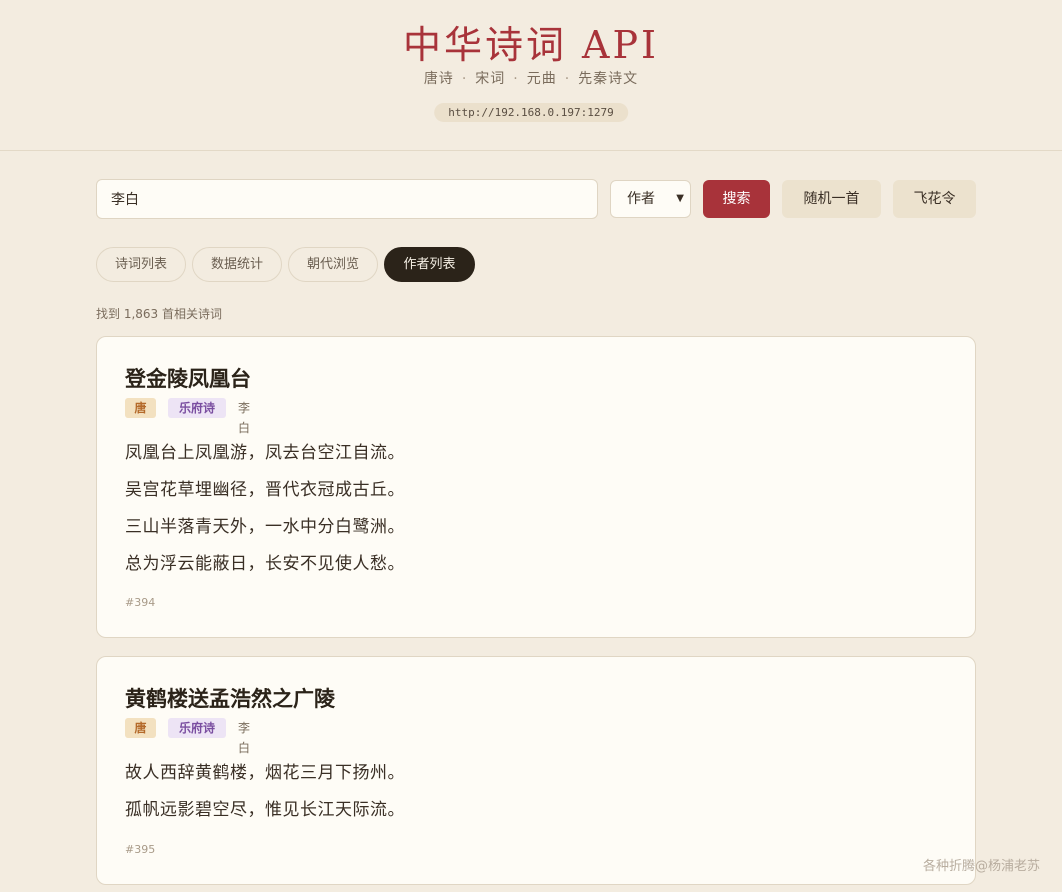  Describe the element at coordinates (188, 378) in the screenshot. I see `poem-title: 登金陵凤凰台` at that location.